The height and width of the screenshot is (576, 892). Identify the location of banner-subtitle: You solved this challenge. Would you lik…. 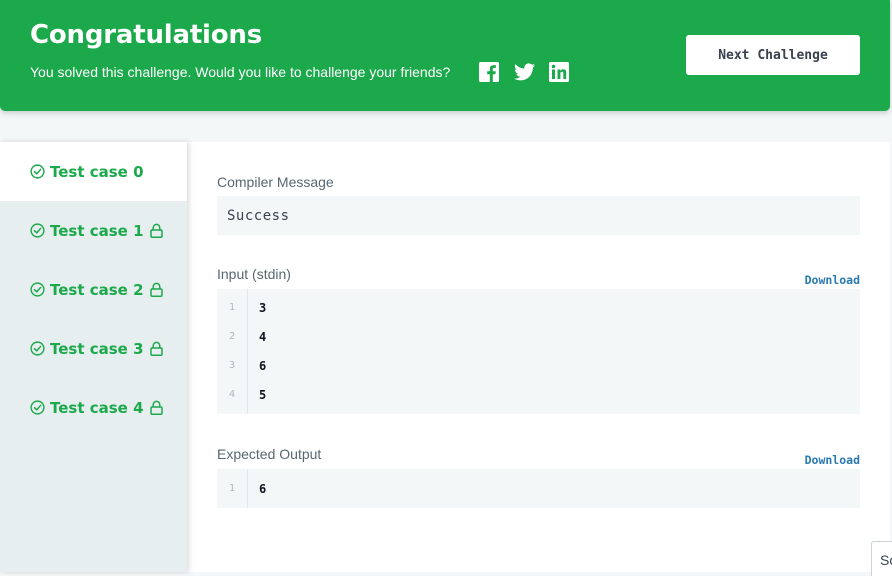
(240, 72).